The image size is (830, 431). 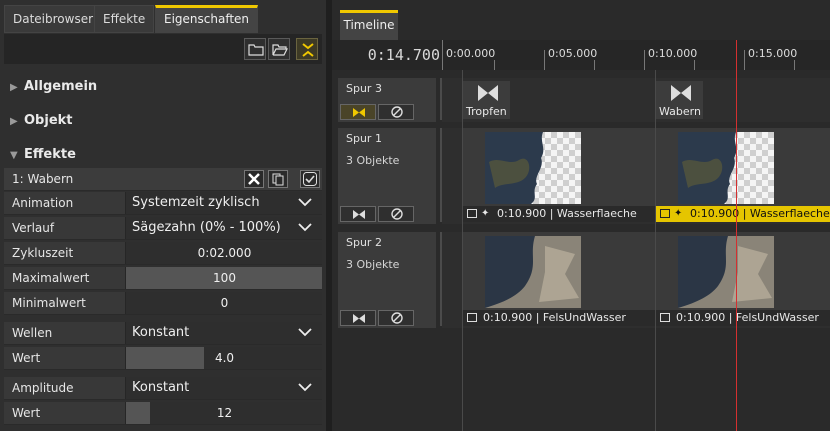 What do you see at coordinates (163, 179) in the screenshot?
I see `effect-header-row: 1: Wabern` at bounding box center [163, 179].